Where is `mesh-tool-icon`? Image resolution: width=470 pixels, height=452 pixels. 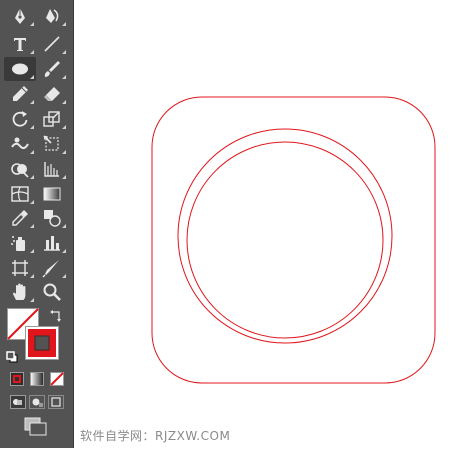 mesh-tool-icon is located at coordinates (20, 194).